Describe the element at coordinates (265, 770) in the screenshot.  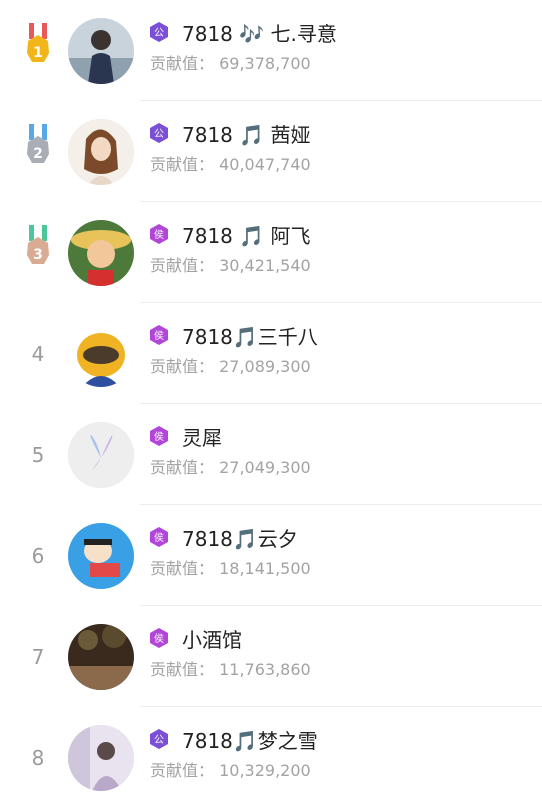
I see `contribution-number: 10,329,200` at that location.